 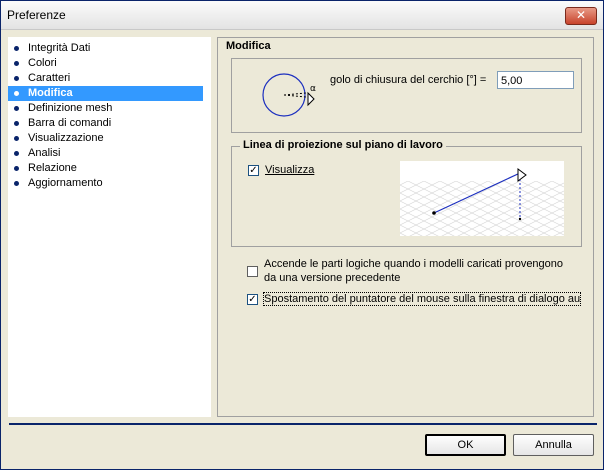 What do you see at coordinates (289, 95) in the screenshot?
I see `circle-angle-diagram: α` at bounding box center [289, 95].